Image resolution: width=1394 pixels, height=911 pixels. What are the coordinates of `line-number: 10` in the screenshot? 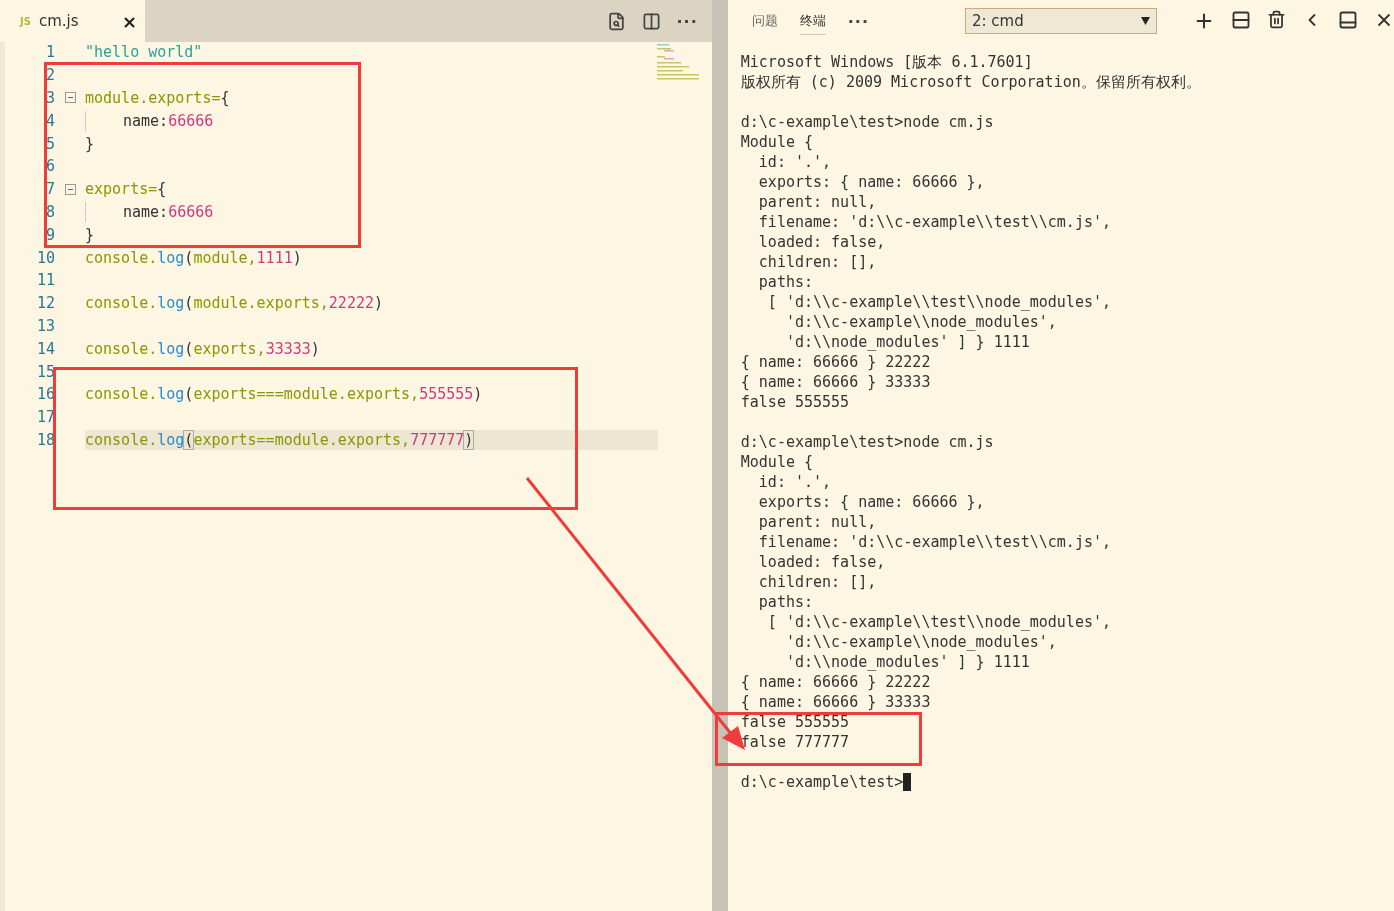 It's located at (45, 257).